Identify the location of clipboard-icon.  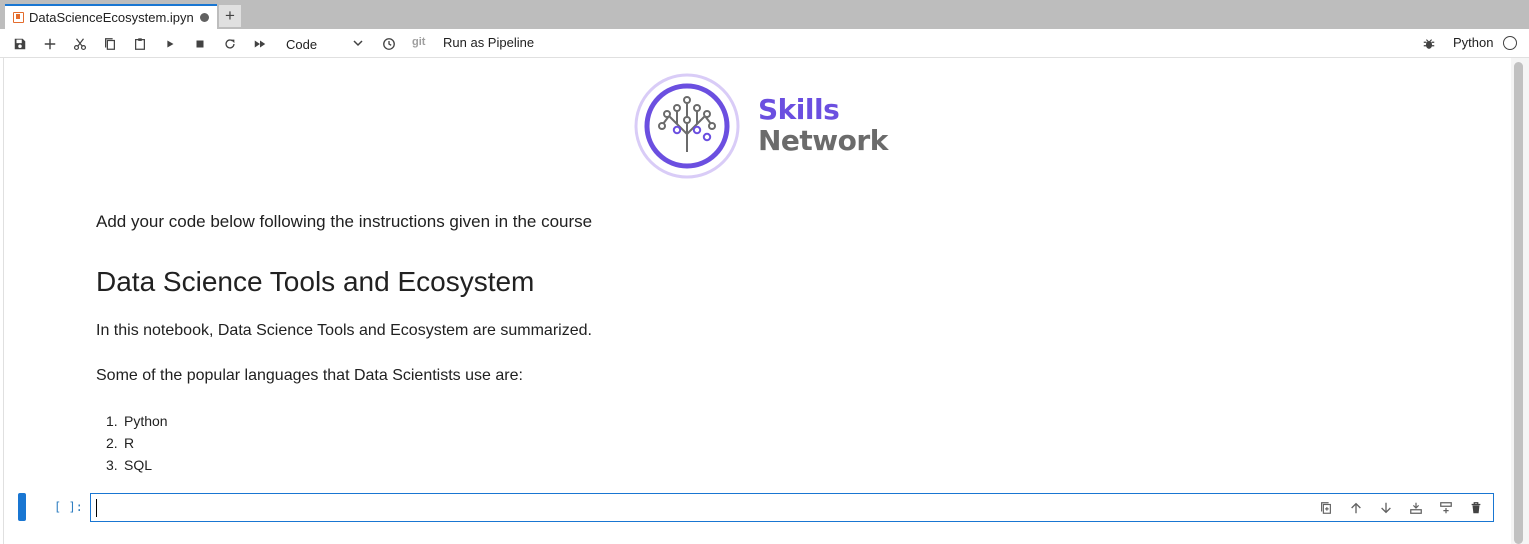
(140, 44).